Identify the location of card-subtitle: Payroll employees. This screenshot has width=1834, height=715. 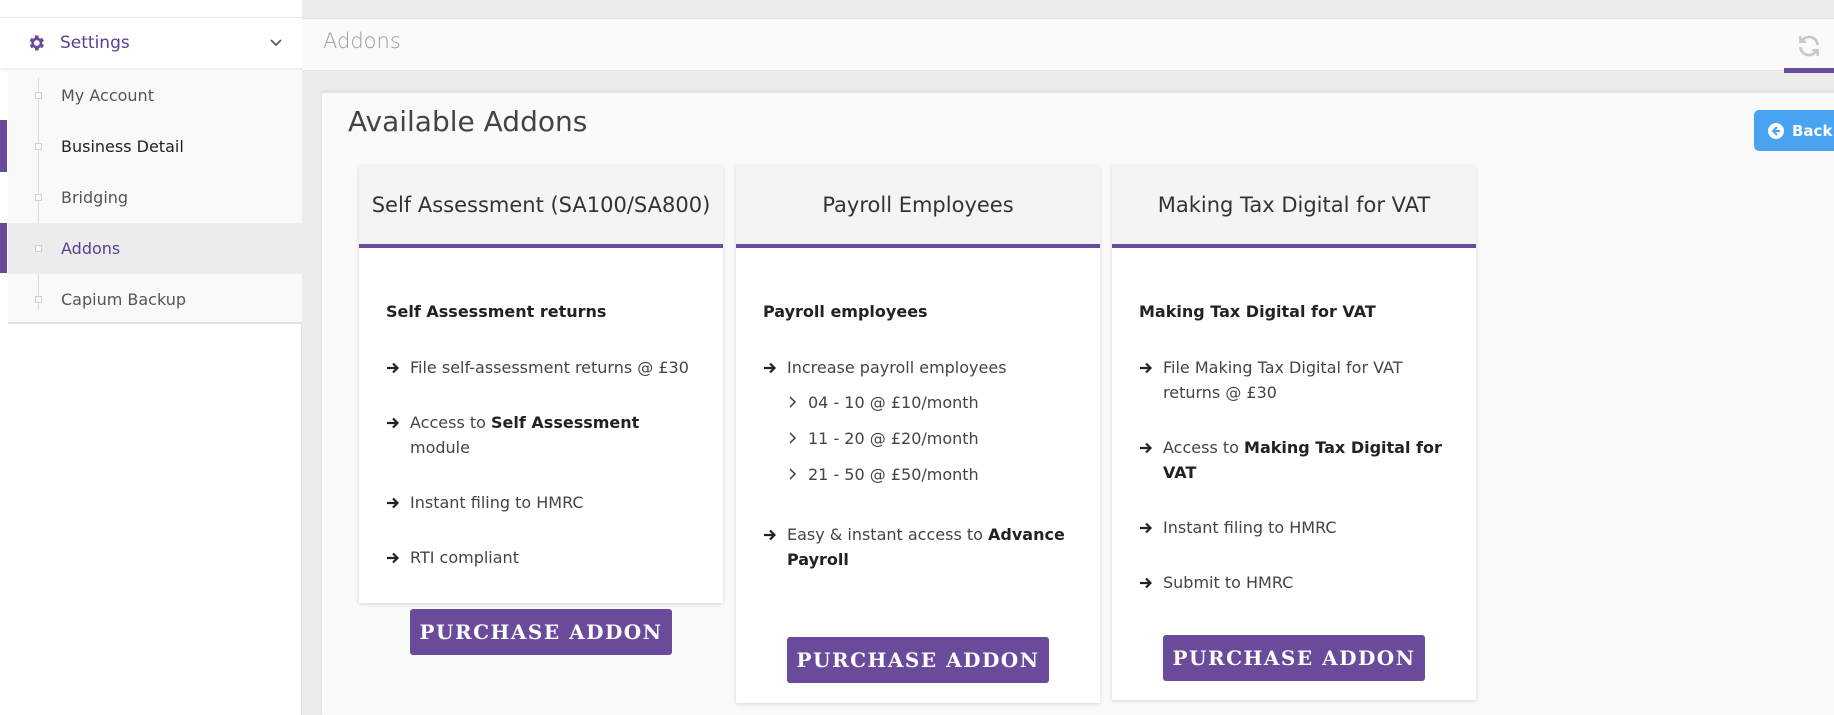
(845, 311).